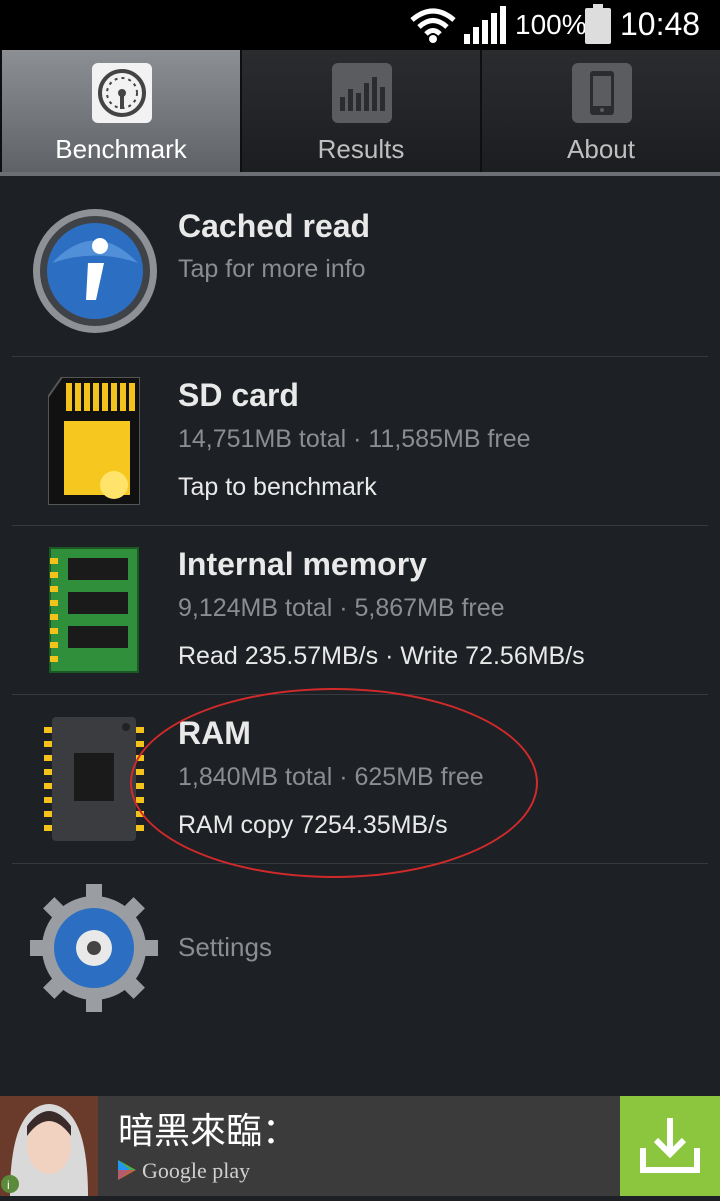  What do you see at coordinates (127, 1172) in the screenshot?
I see `google-play-icon` at bounding box center [127, 1172].